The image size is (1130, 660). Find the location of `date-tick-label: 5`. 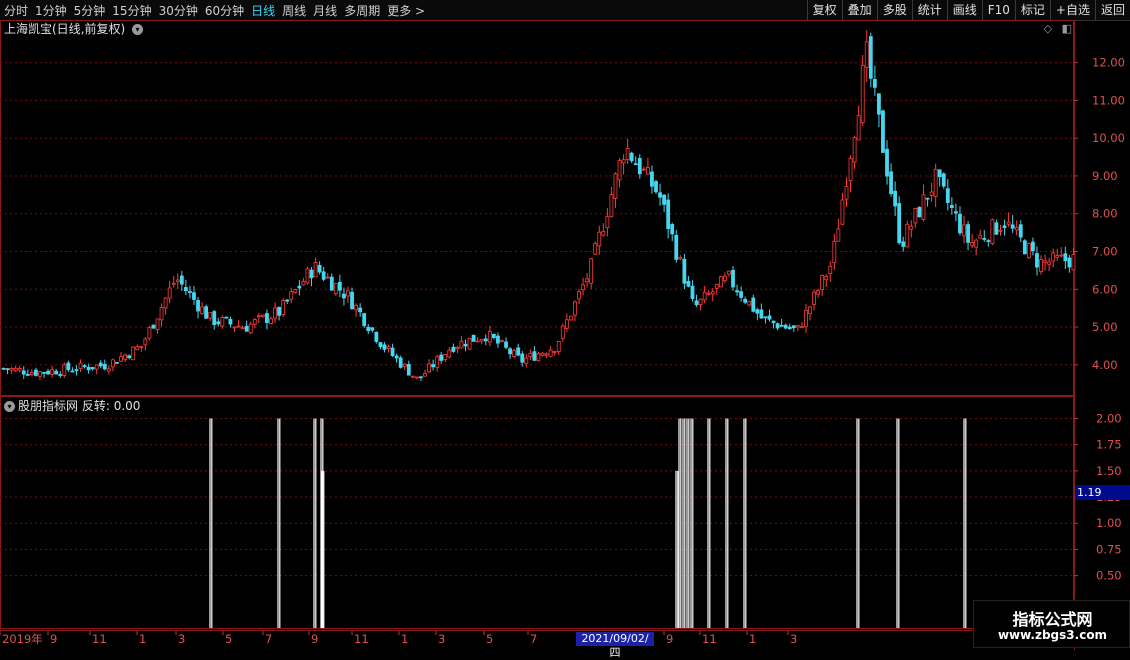

date-tick-label: 5 is located at coordinates (489, 639).